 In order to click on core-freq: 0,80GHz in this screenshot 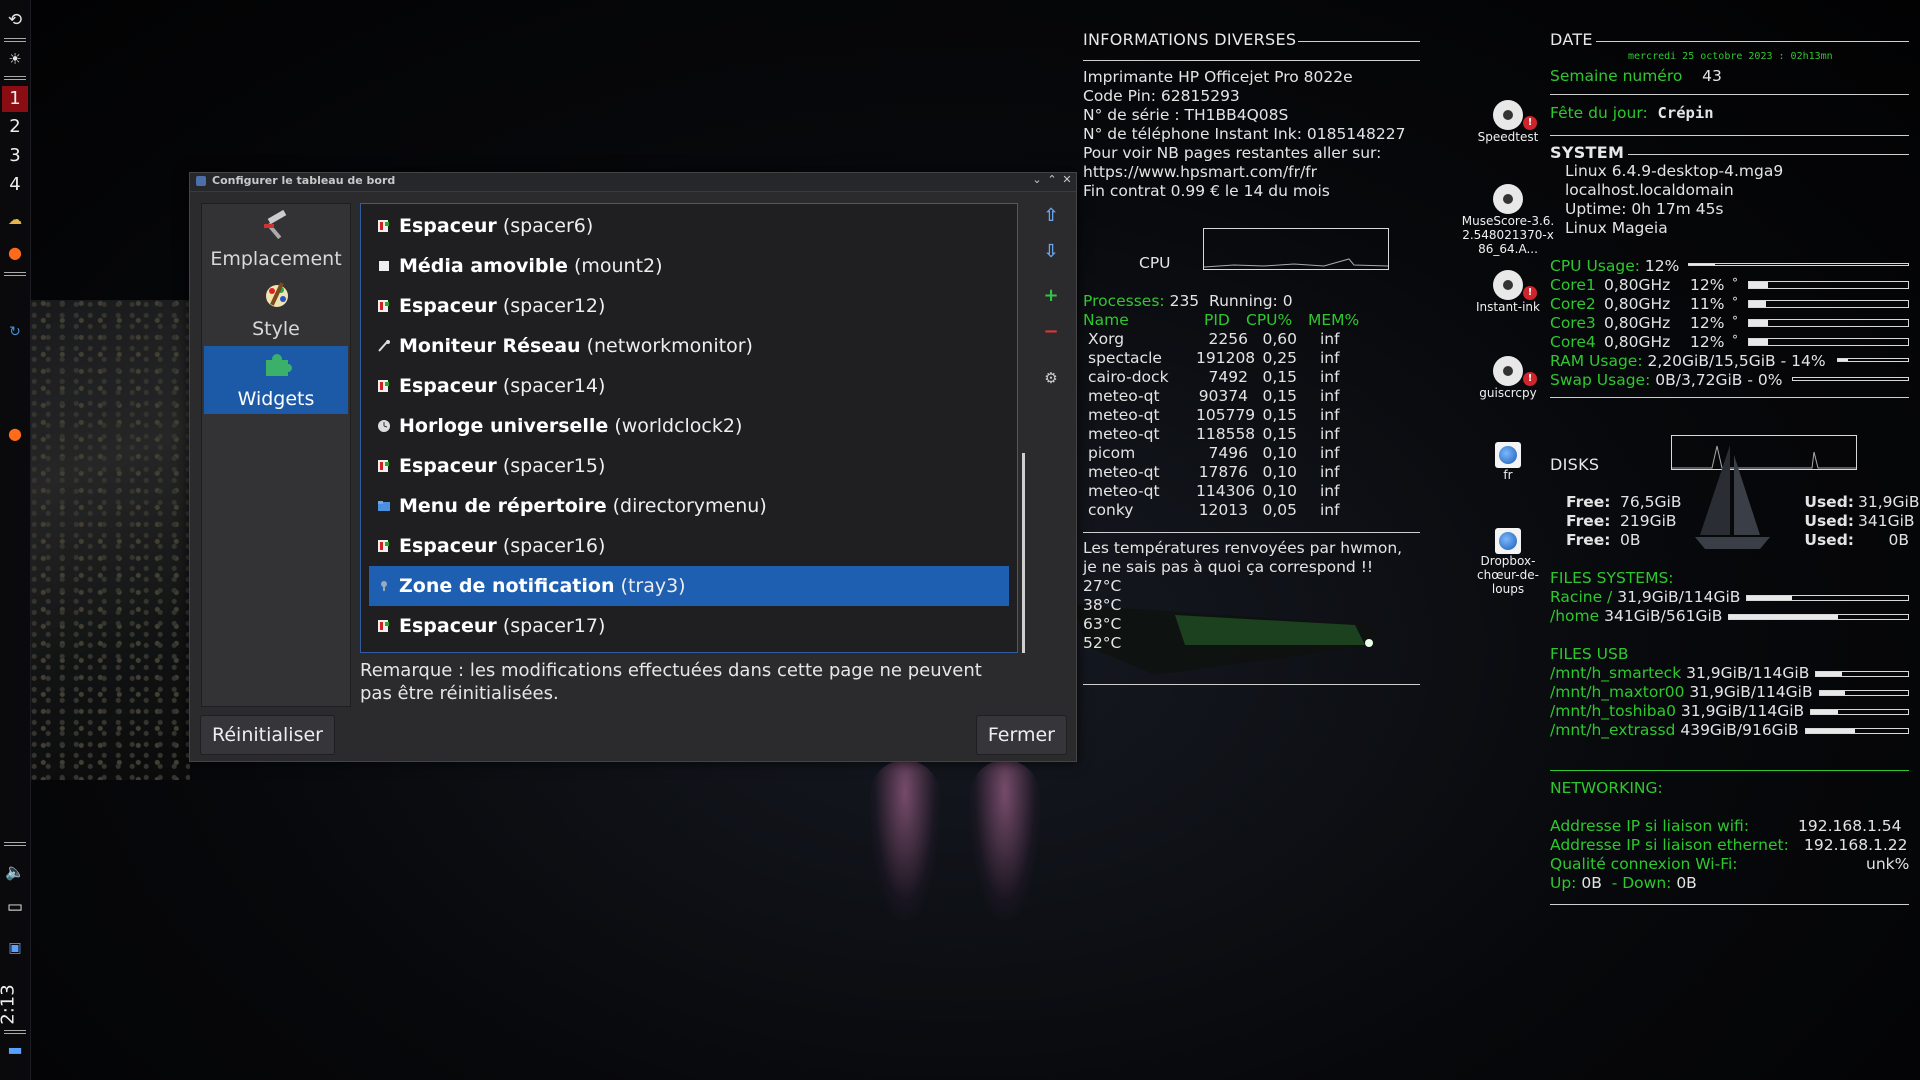, I will do `click(1637, 323)`.